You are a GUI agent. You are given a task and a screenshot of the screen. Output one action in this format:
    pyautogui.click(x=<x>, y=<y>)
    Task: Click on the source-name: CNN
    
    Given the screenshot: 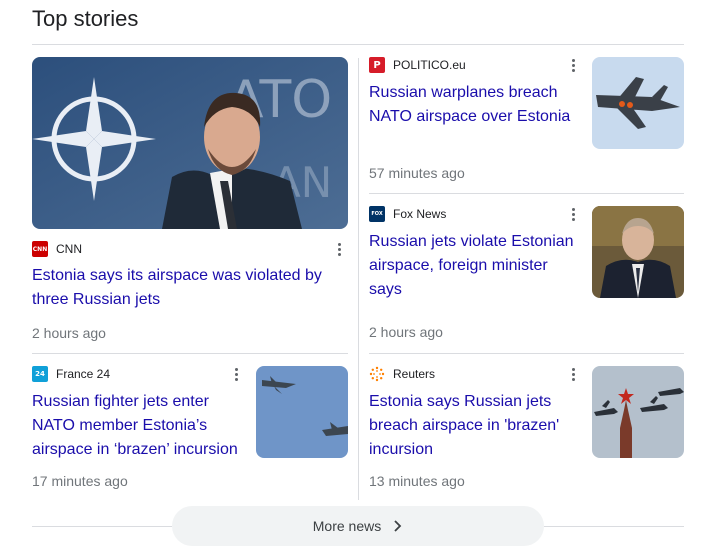 What is the action you would take?
    pyautogui.click(x=69, y=249)
    